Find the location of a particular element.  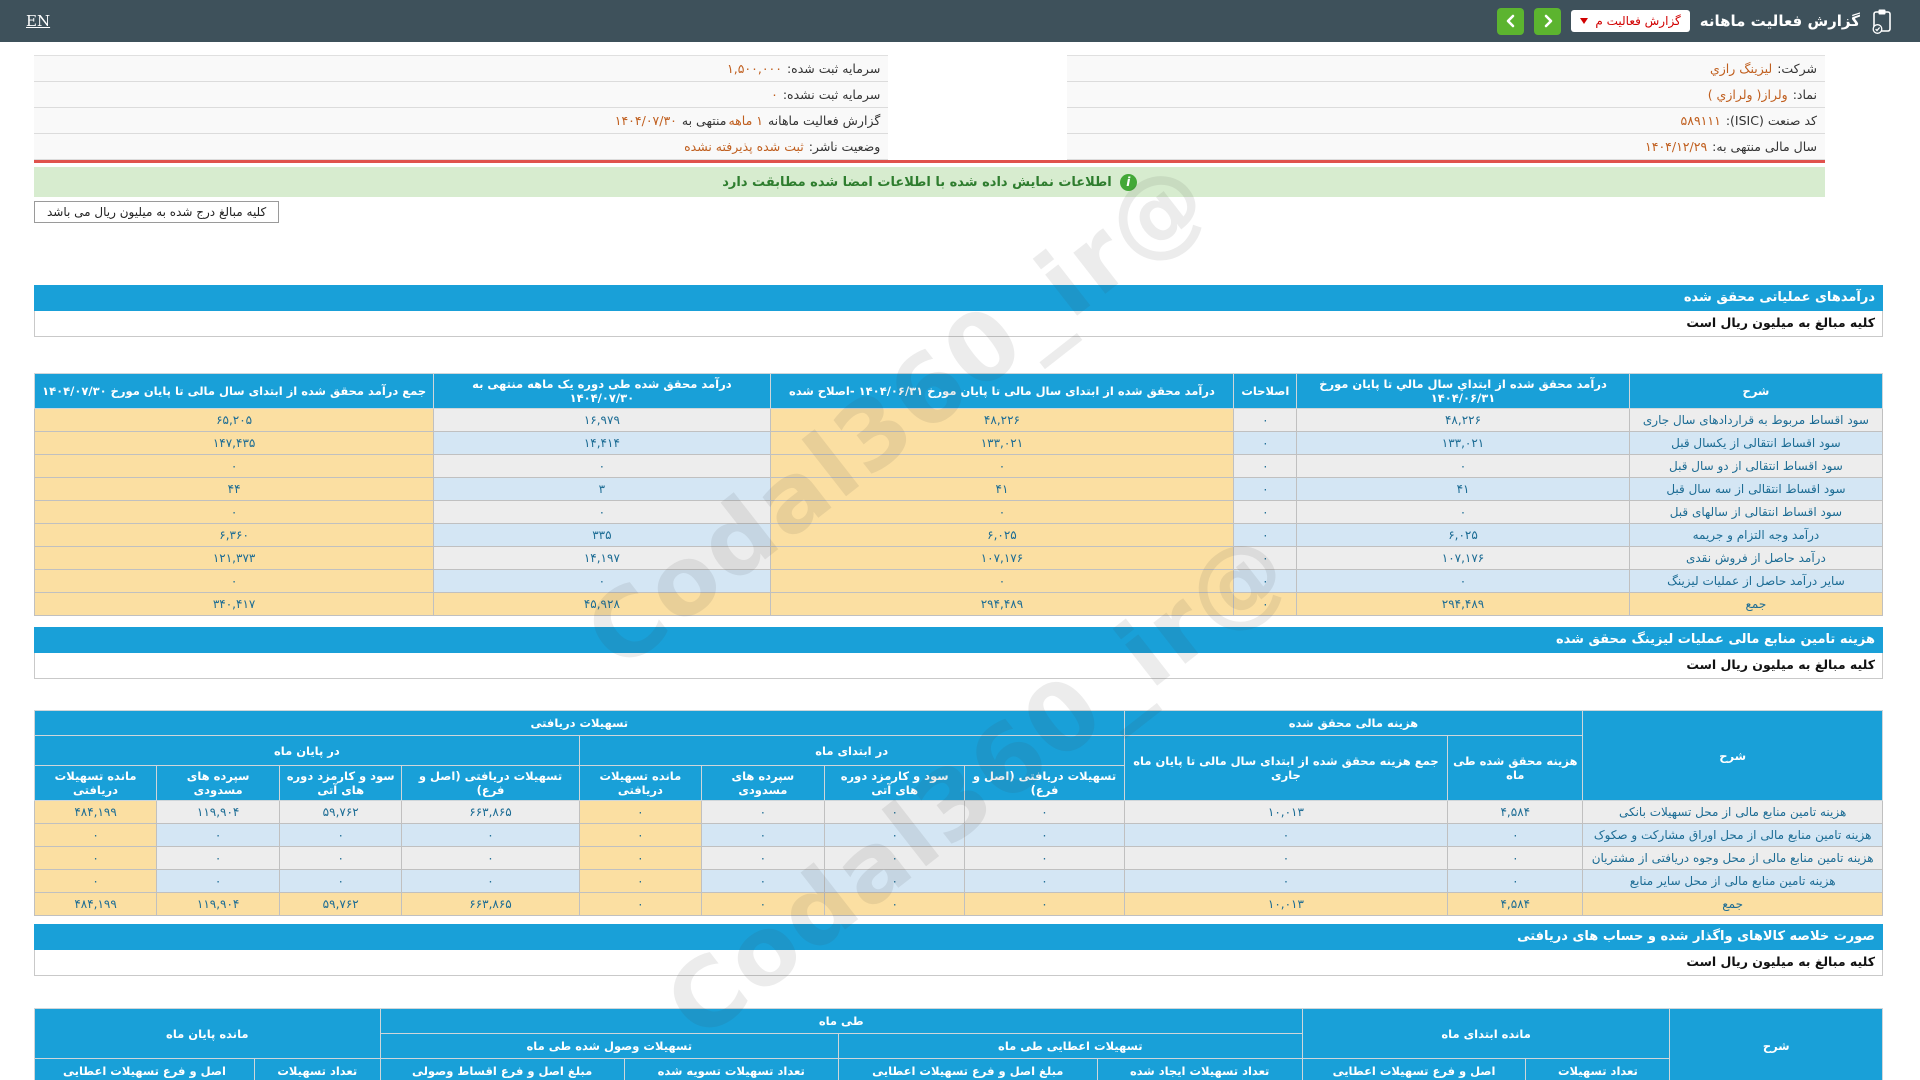

company-label: شرکت: is located at coordinates (1797, 68).